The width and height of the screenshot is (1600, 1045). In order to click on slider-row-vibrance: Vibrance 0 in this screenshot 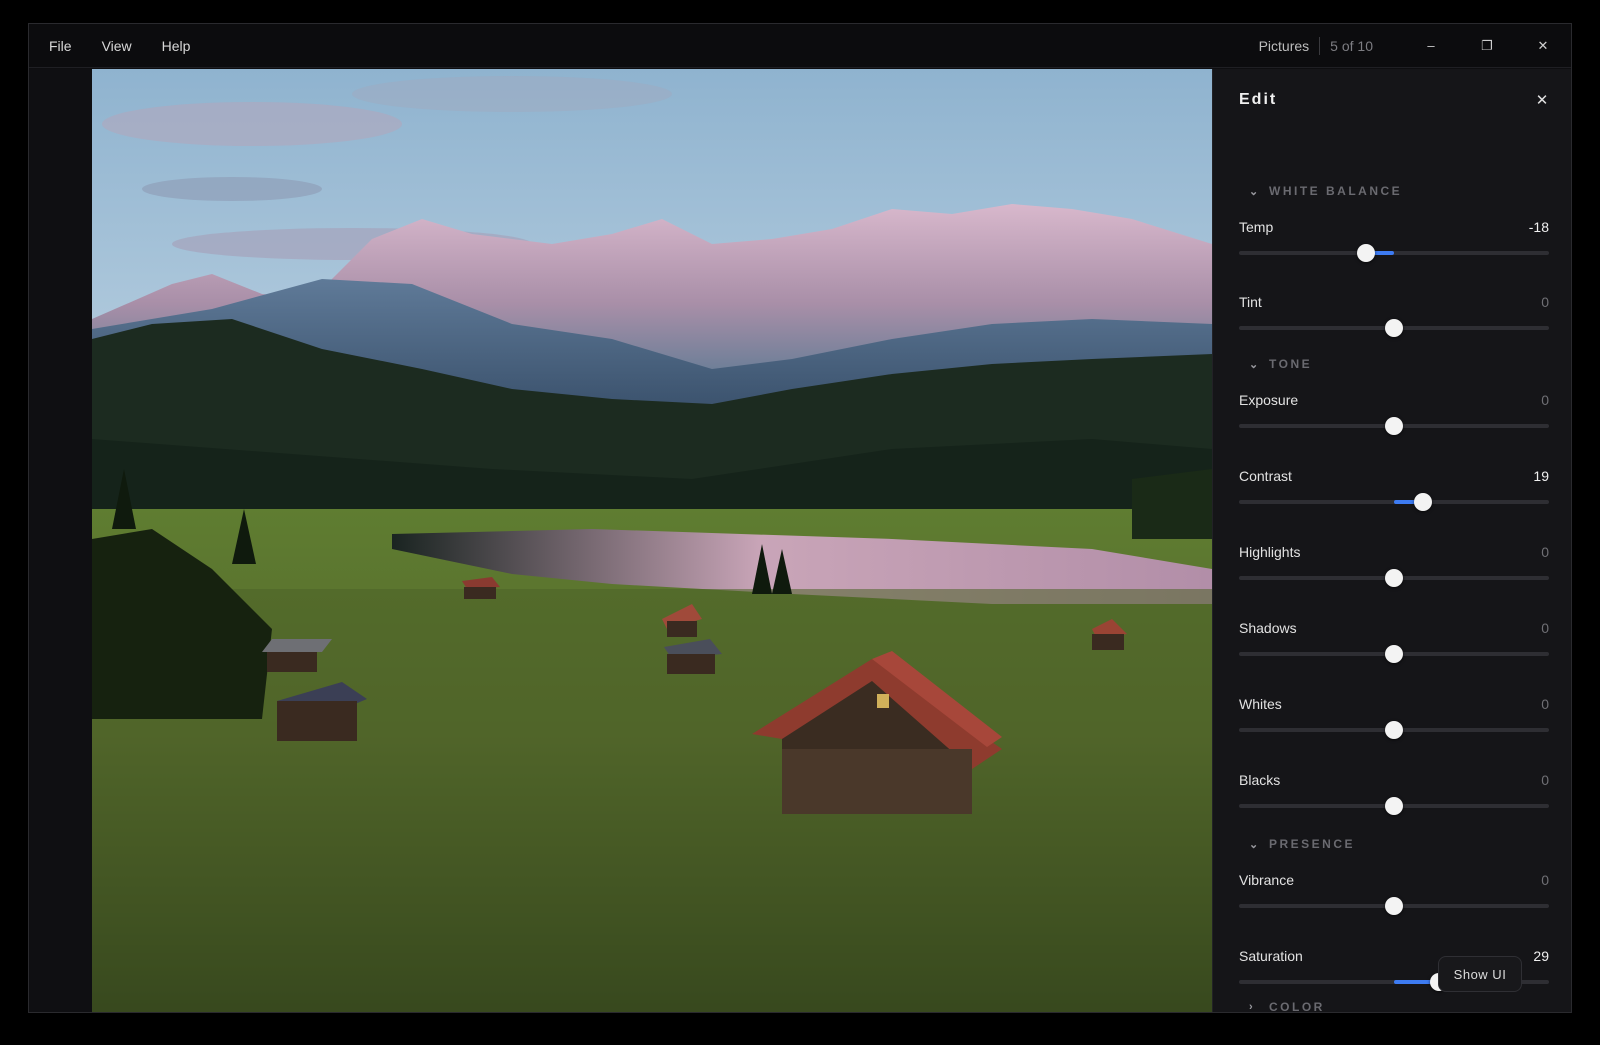, I will do `click(1394, 902)`.